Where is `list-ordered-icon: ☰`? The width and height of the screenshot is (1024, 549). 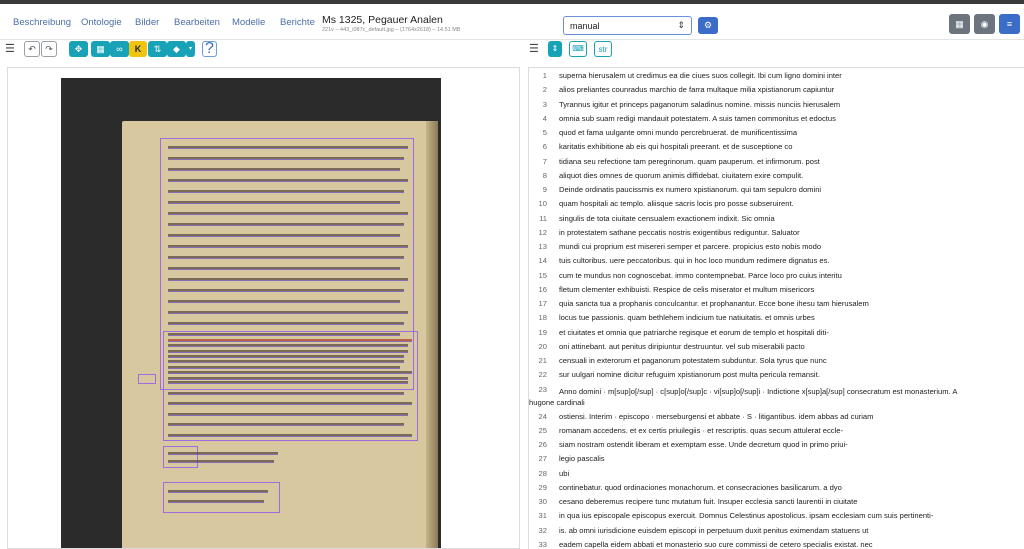 list-ordered-icon: ☰ is located at coordinates (534, 48).